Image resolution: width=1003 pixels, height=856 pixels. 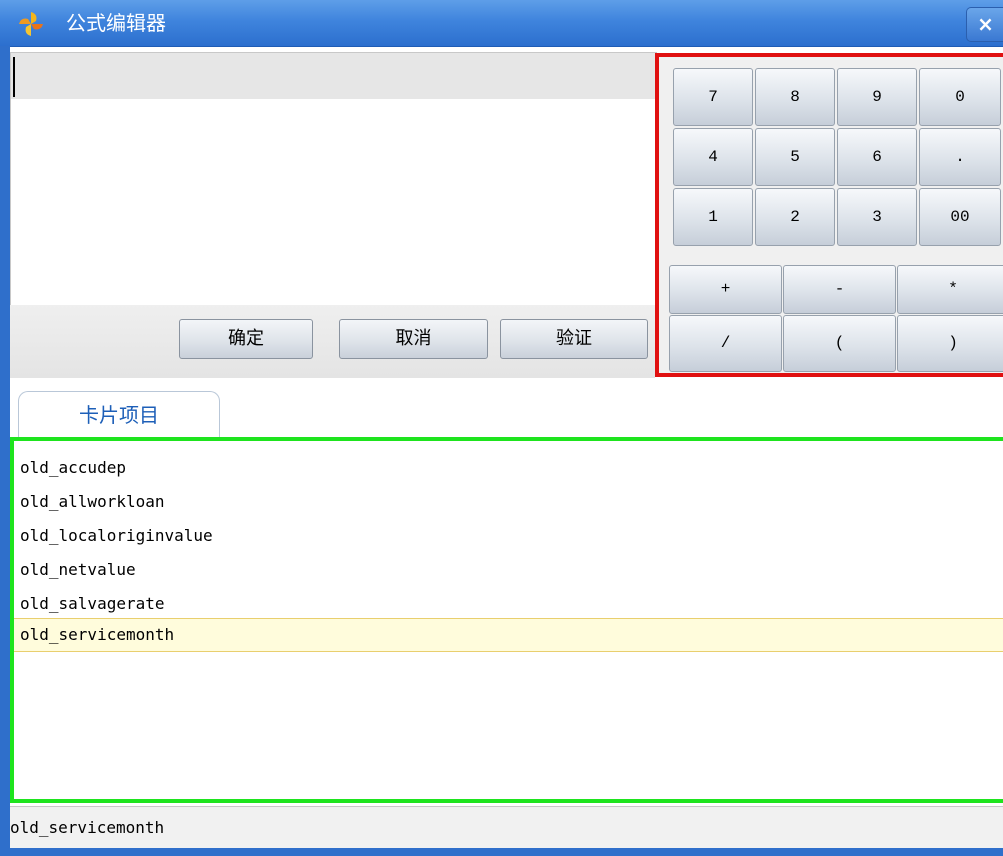 What do you see at coordinates (960, 97) in the screenshot?
I see `key-0: 0` at bounding box center [960, 97].